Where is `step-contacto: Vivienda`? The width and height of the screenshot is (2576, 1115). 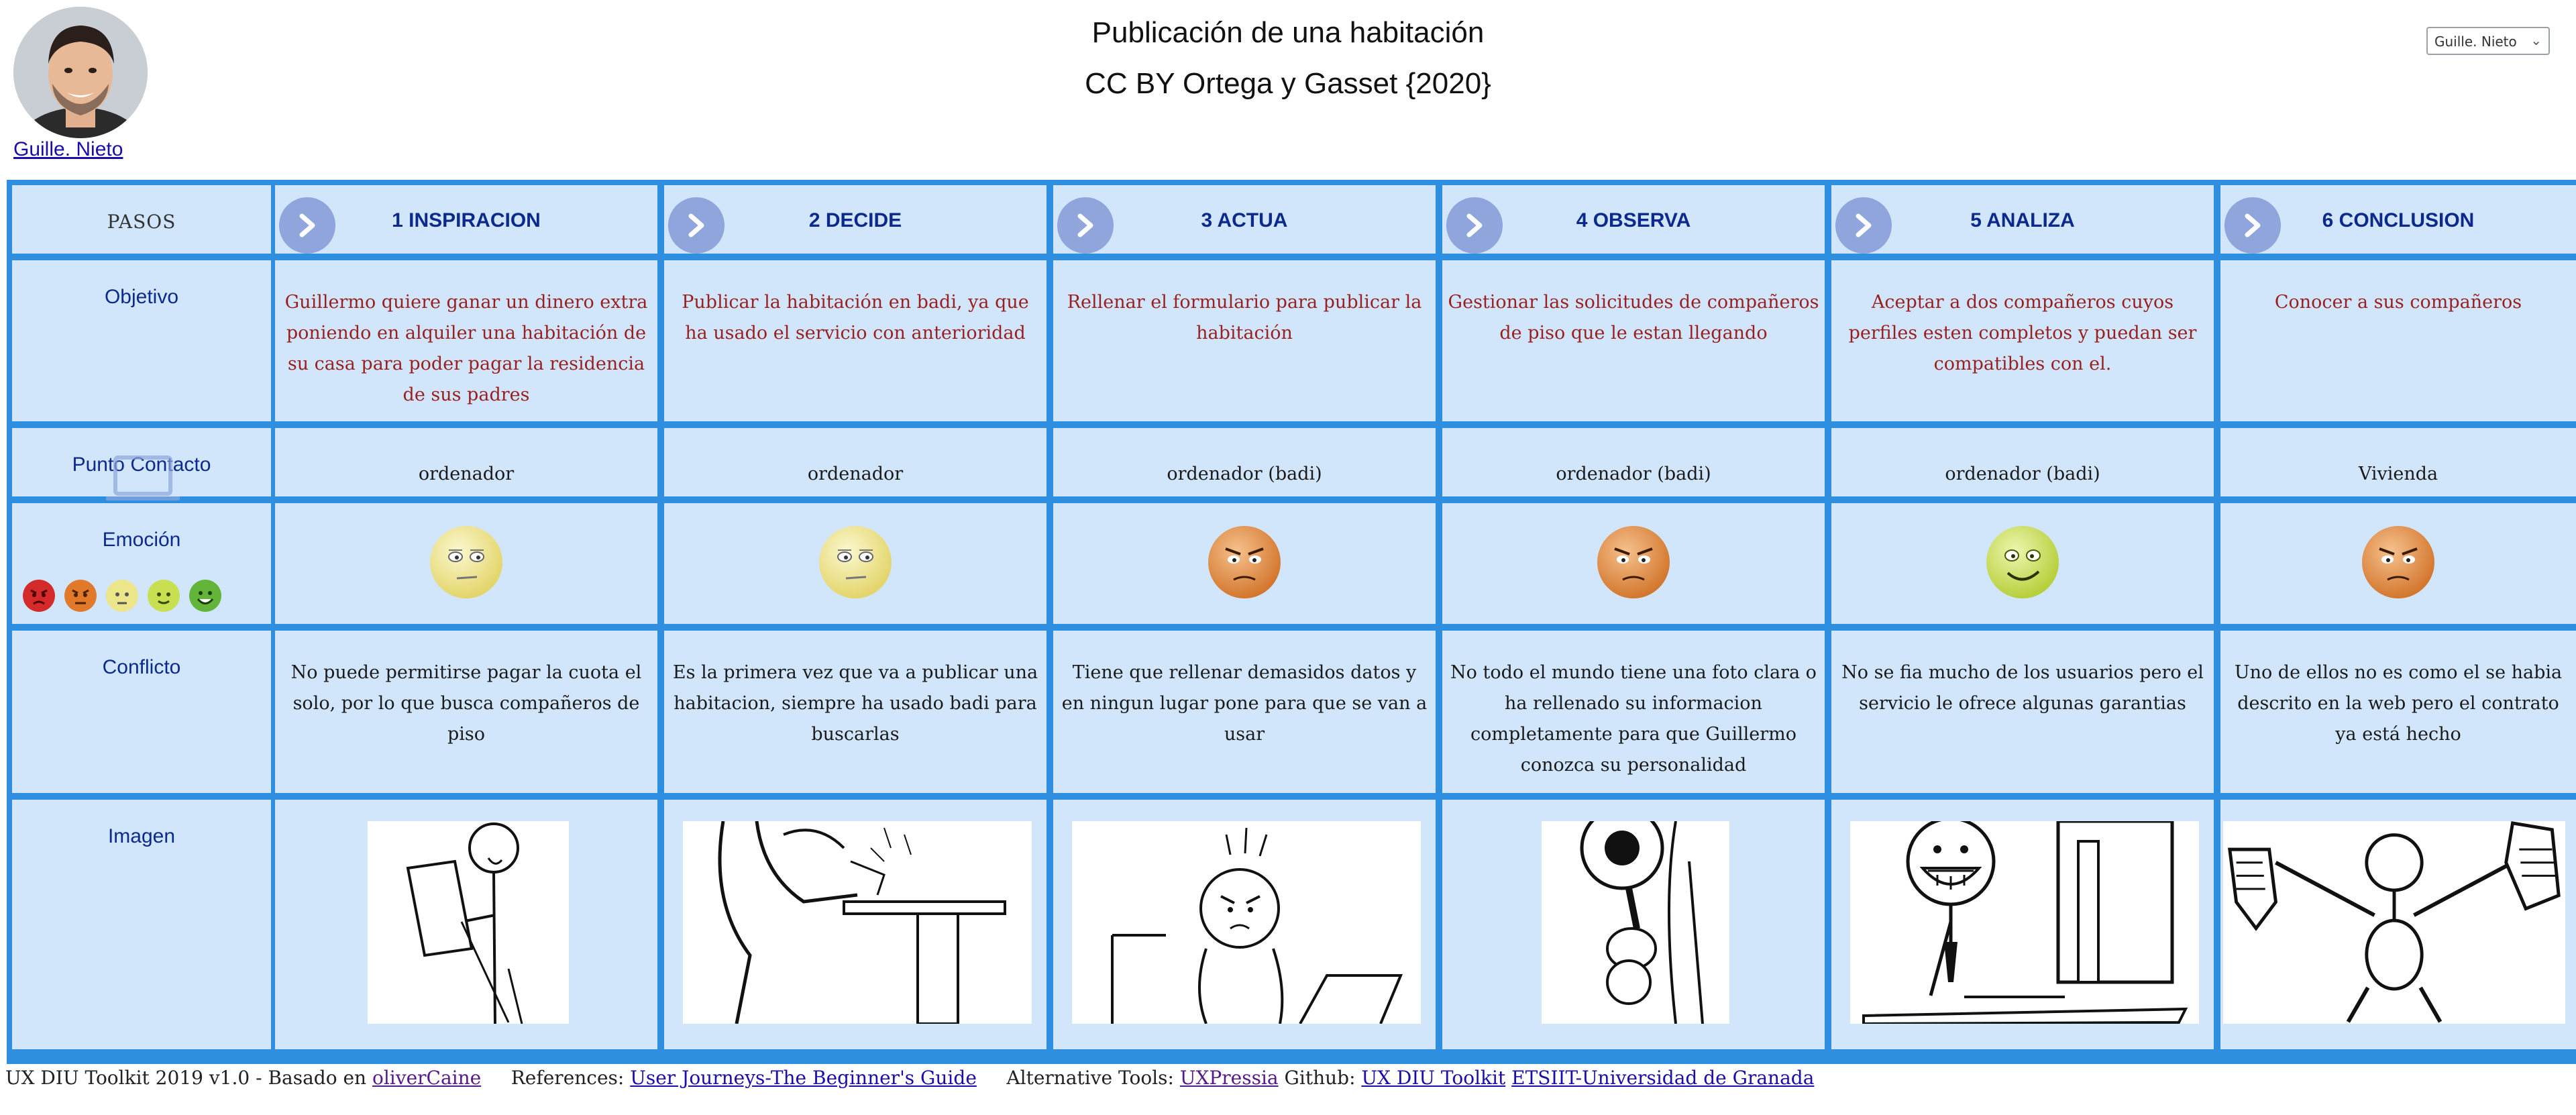 step-contacto: Vivienda is located at coordinates (2398, 462).